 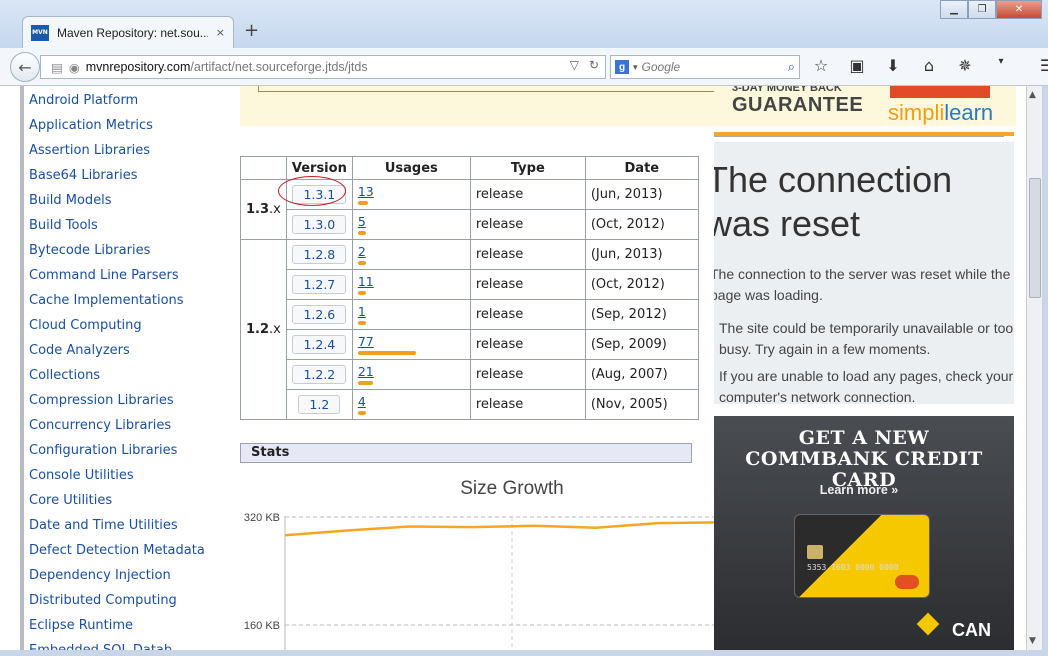 I want to click on table-row: 1.2.7 11 release (Oct, 2012), so click(x=470, y=284).